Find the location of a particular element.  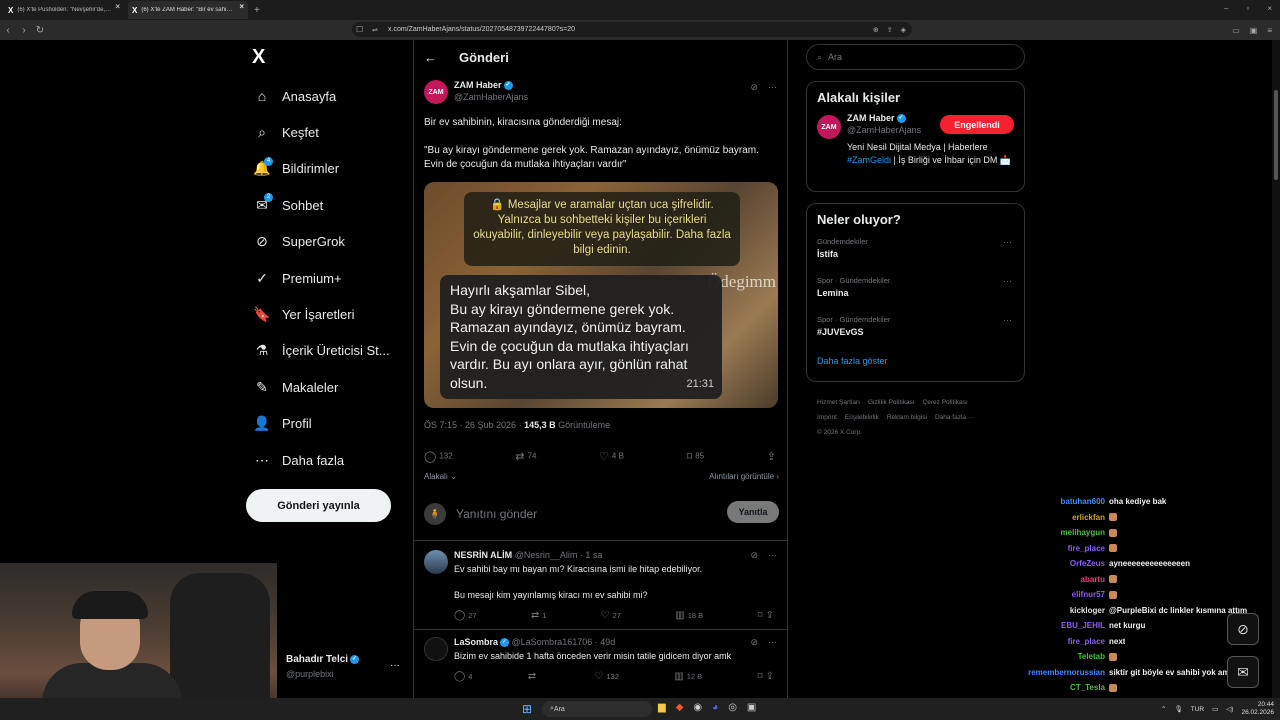

minimize-icon: – is located at coordinates (1226, 8).